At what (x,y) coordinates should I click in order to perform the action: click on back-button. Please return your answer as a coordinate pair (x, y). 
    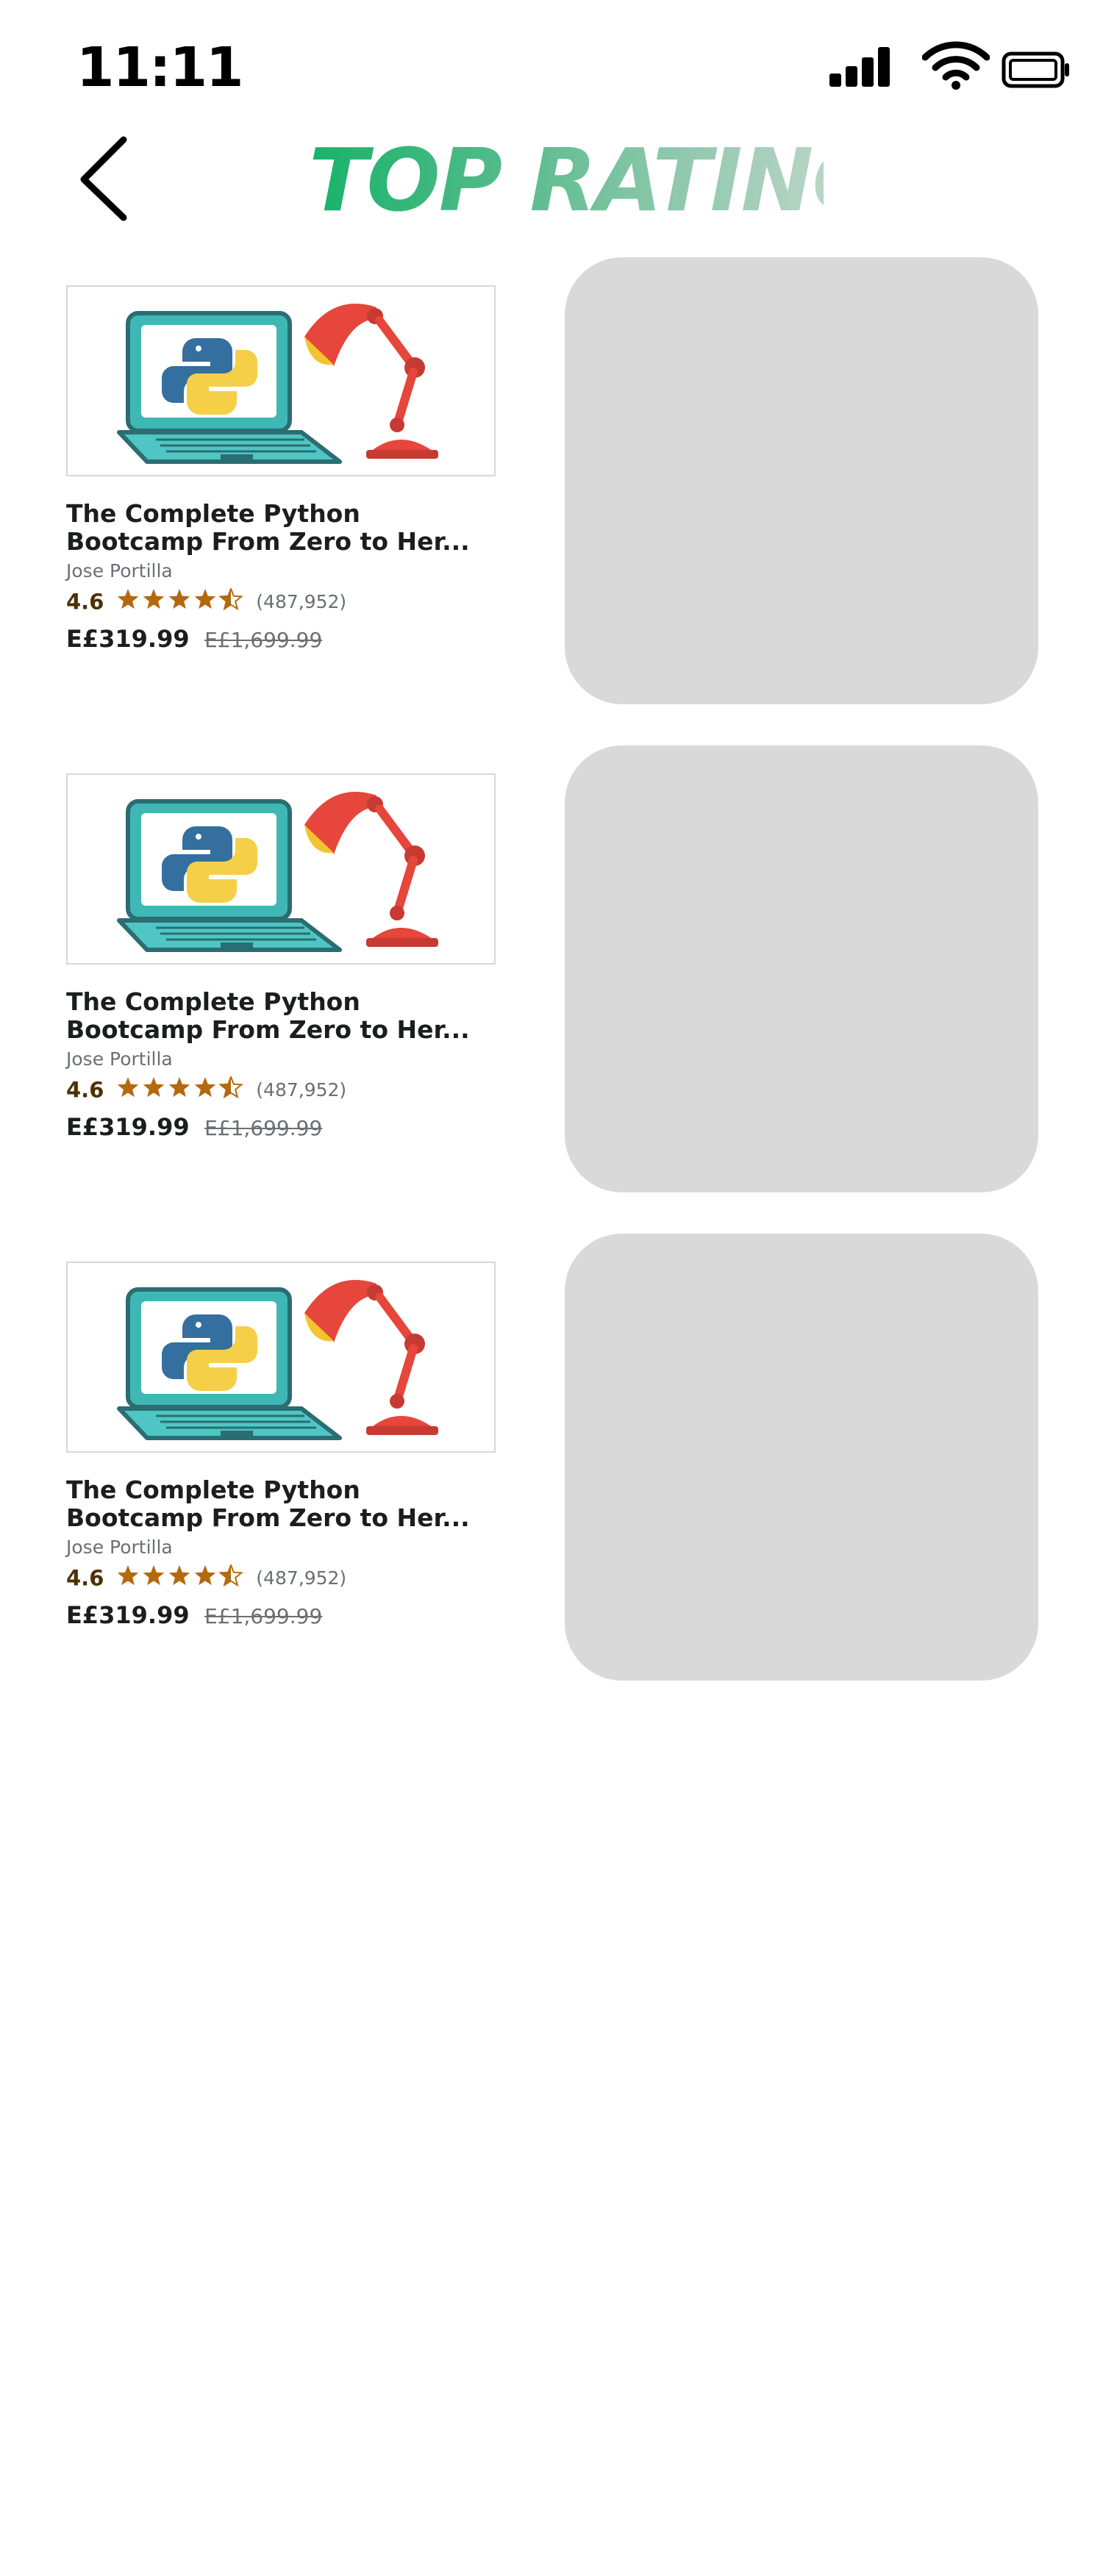
    Looking at the image, I should click on (106, 178).